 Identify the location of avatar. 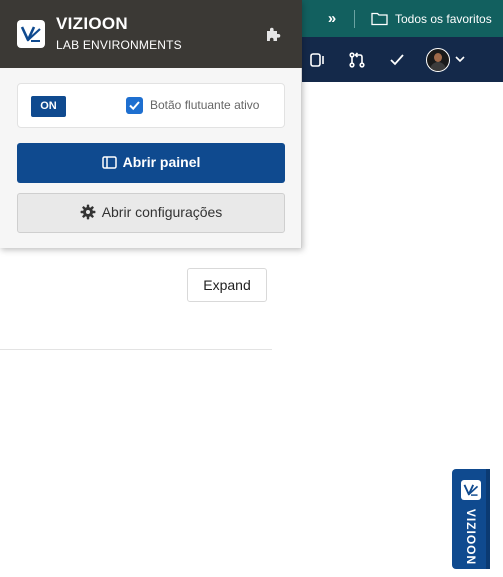
(438, 60).